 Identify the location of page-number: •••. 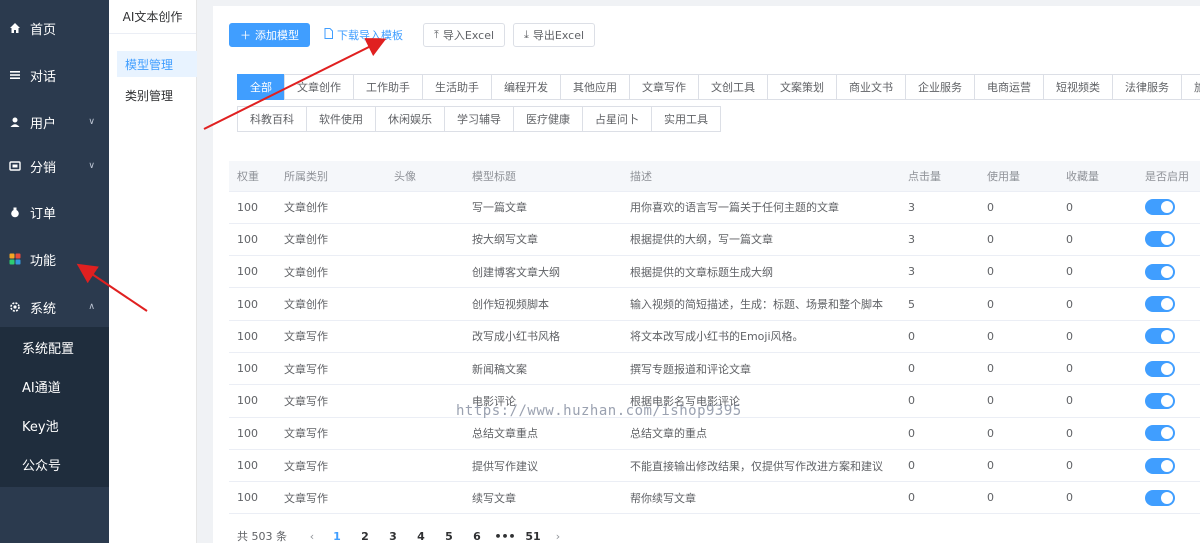
(505, 536).